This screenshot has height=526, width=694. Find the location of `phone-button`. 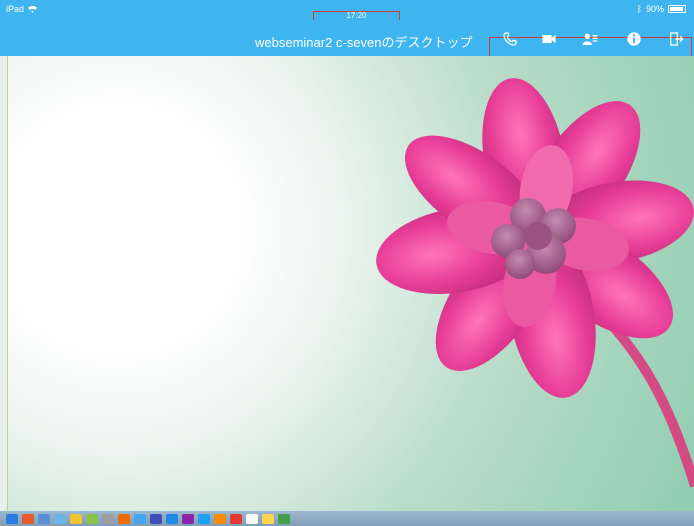

phone-button is located at coordinates (510, 39).